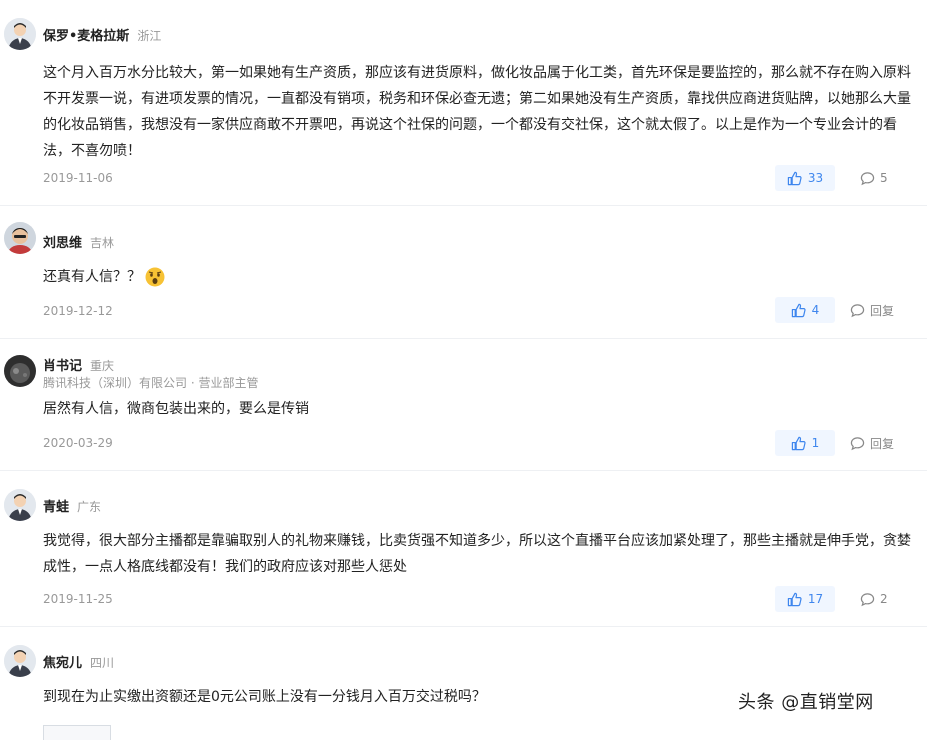  What do you see at coordinates (62, 663) in the screenshot?
I see `user-name-text: 焦宛儿` at bounding box center [62, 663].